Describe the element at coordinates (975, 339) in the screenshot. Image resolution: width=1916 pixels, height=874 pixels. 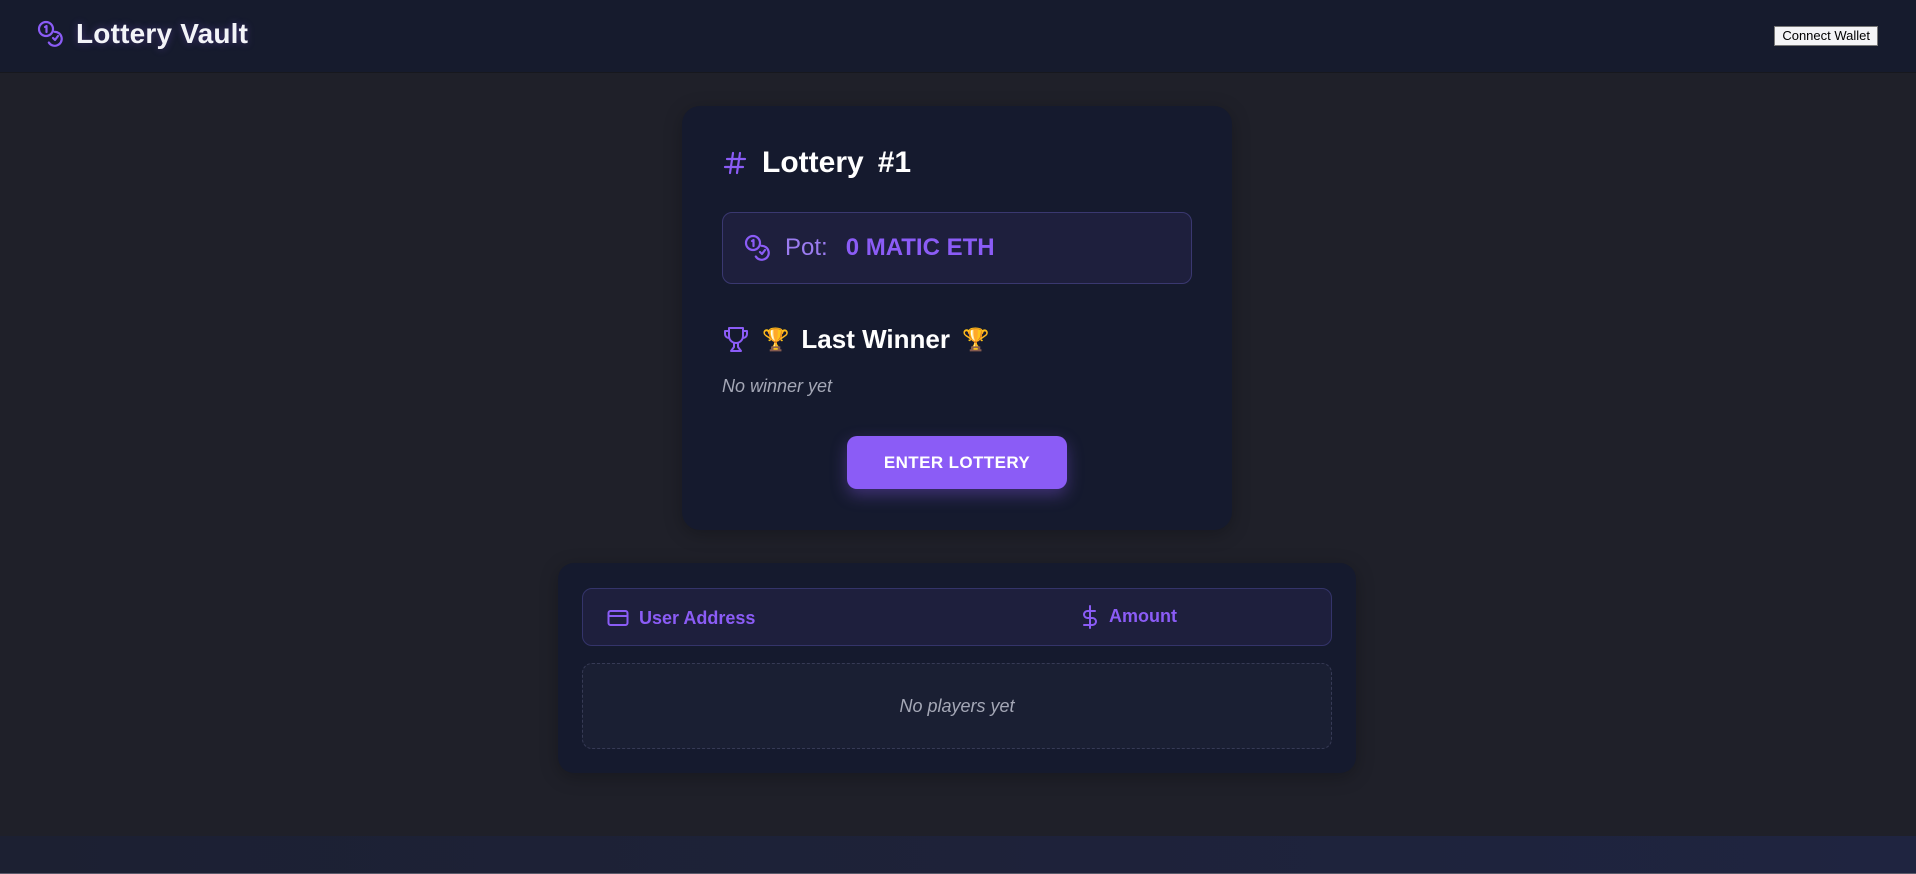
I see `trophy-emoji-right: 🏆` at that location.